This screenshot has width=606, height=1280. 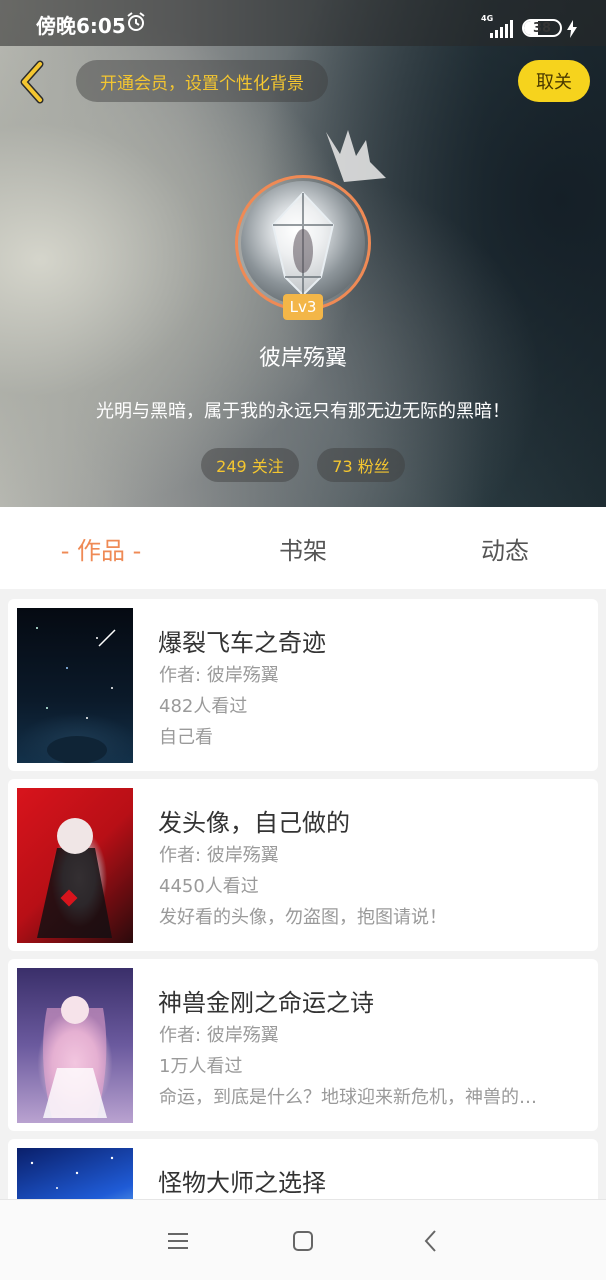 I want to click on tab-activity: 动态, so click(x=505, y=548).